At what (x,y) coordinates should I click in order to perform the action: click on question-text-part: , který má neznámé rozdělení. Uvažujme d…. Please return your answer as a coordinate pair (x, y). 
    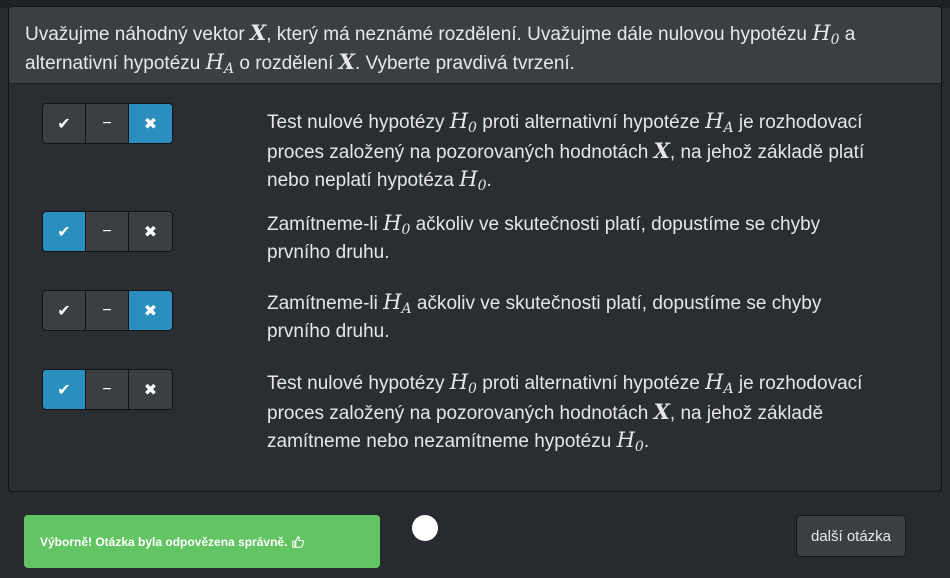
    Looking at the image, I should click on (539, 34).